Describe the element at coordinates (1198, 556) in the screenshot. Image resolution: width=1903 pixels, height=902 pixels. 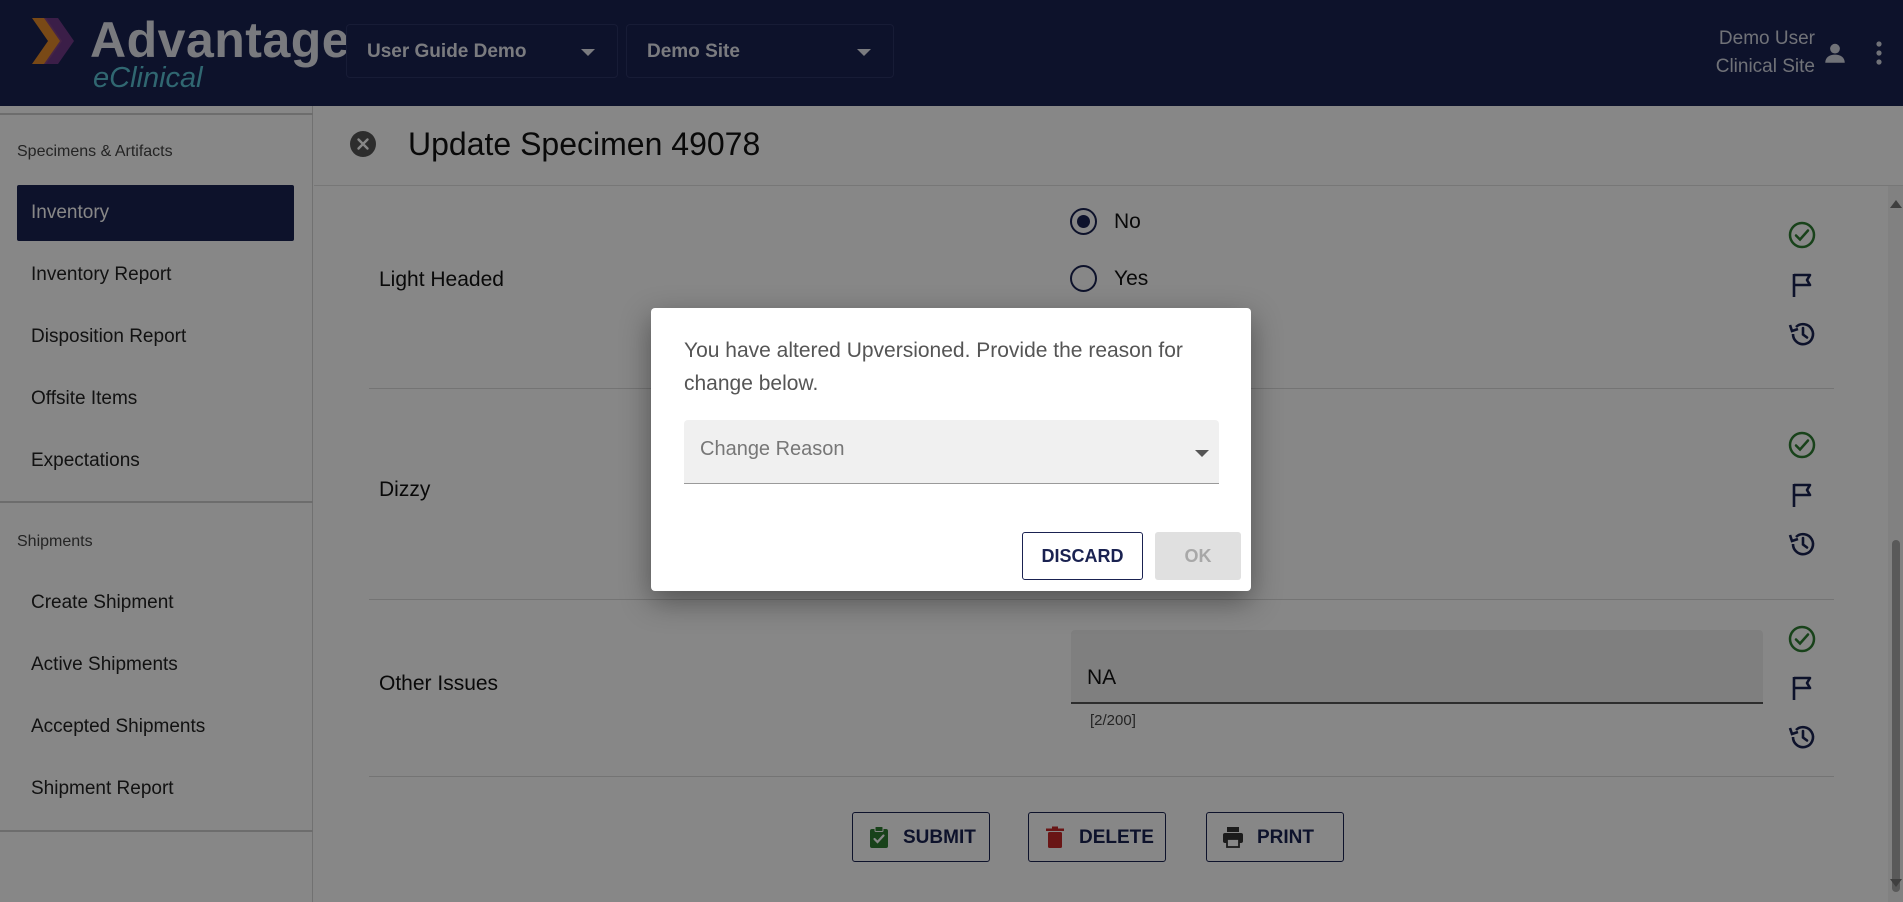
I see `ok-button: OK` at that location.